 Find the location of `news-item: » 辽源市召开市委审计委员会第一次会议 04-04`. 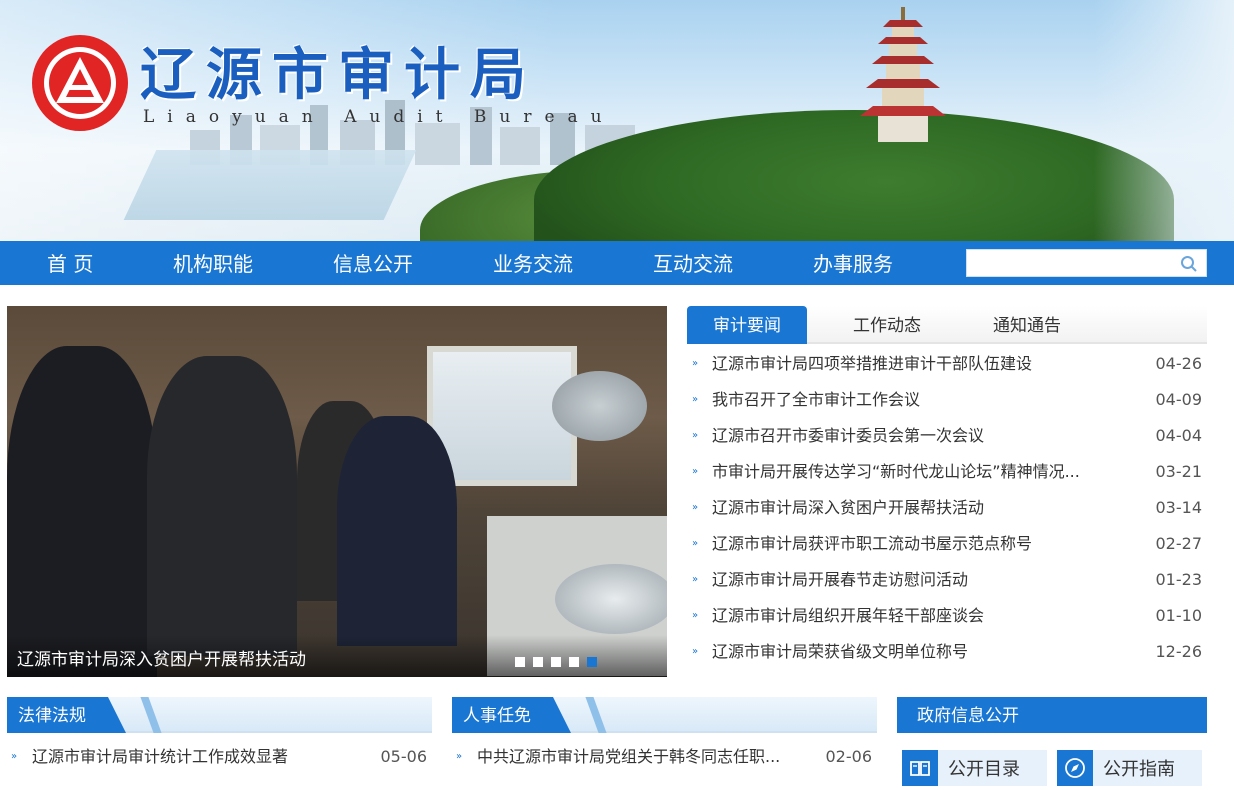

news-item: » 辽源市召开市委审计委员会第一次会议 04-04 is located at coordinates (947, 436).